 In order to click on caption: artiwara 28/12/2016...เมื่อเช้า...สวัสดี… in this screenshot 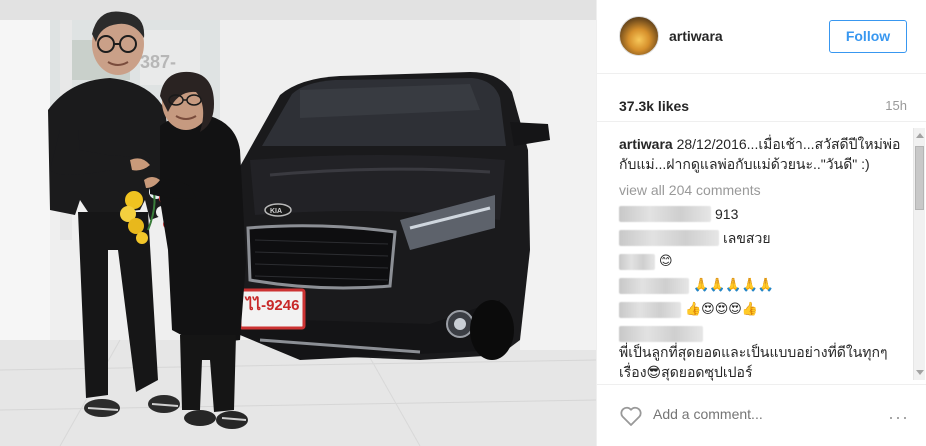, I will do `click(762, 154)`.